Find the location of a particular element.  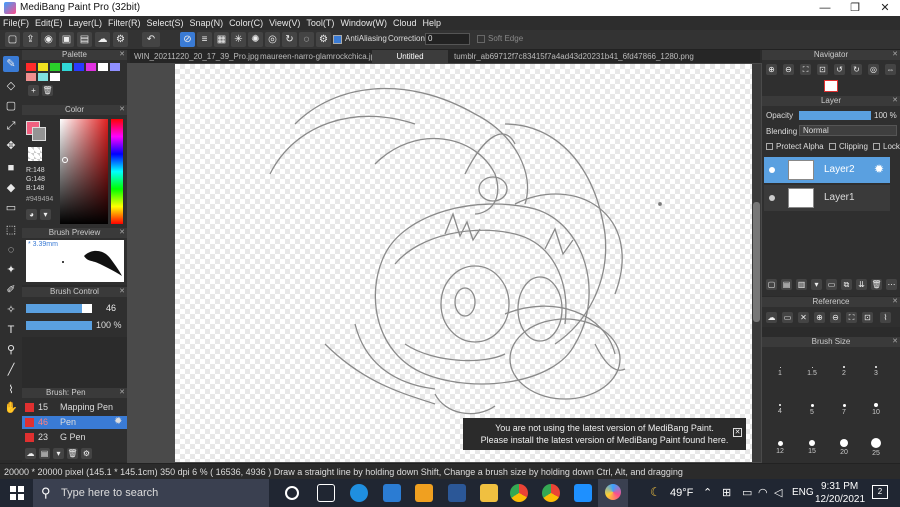

brush-size-option: 3 is located at coordinates (876, 367).